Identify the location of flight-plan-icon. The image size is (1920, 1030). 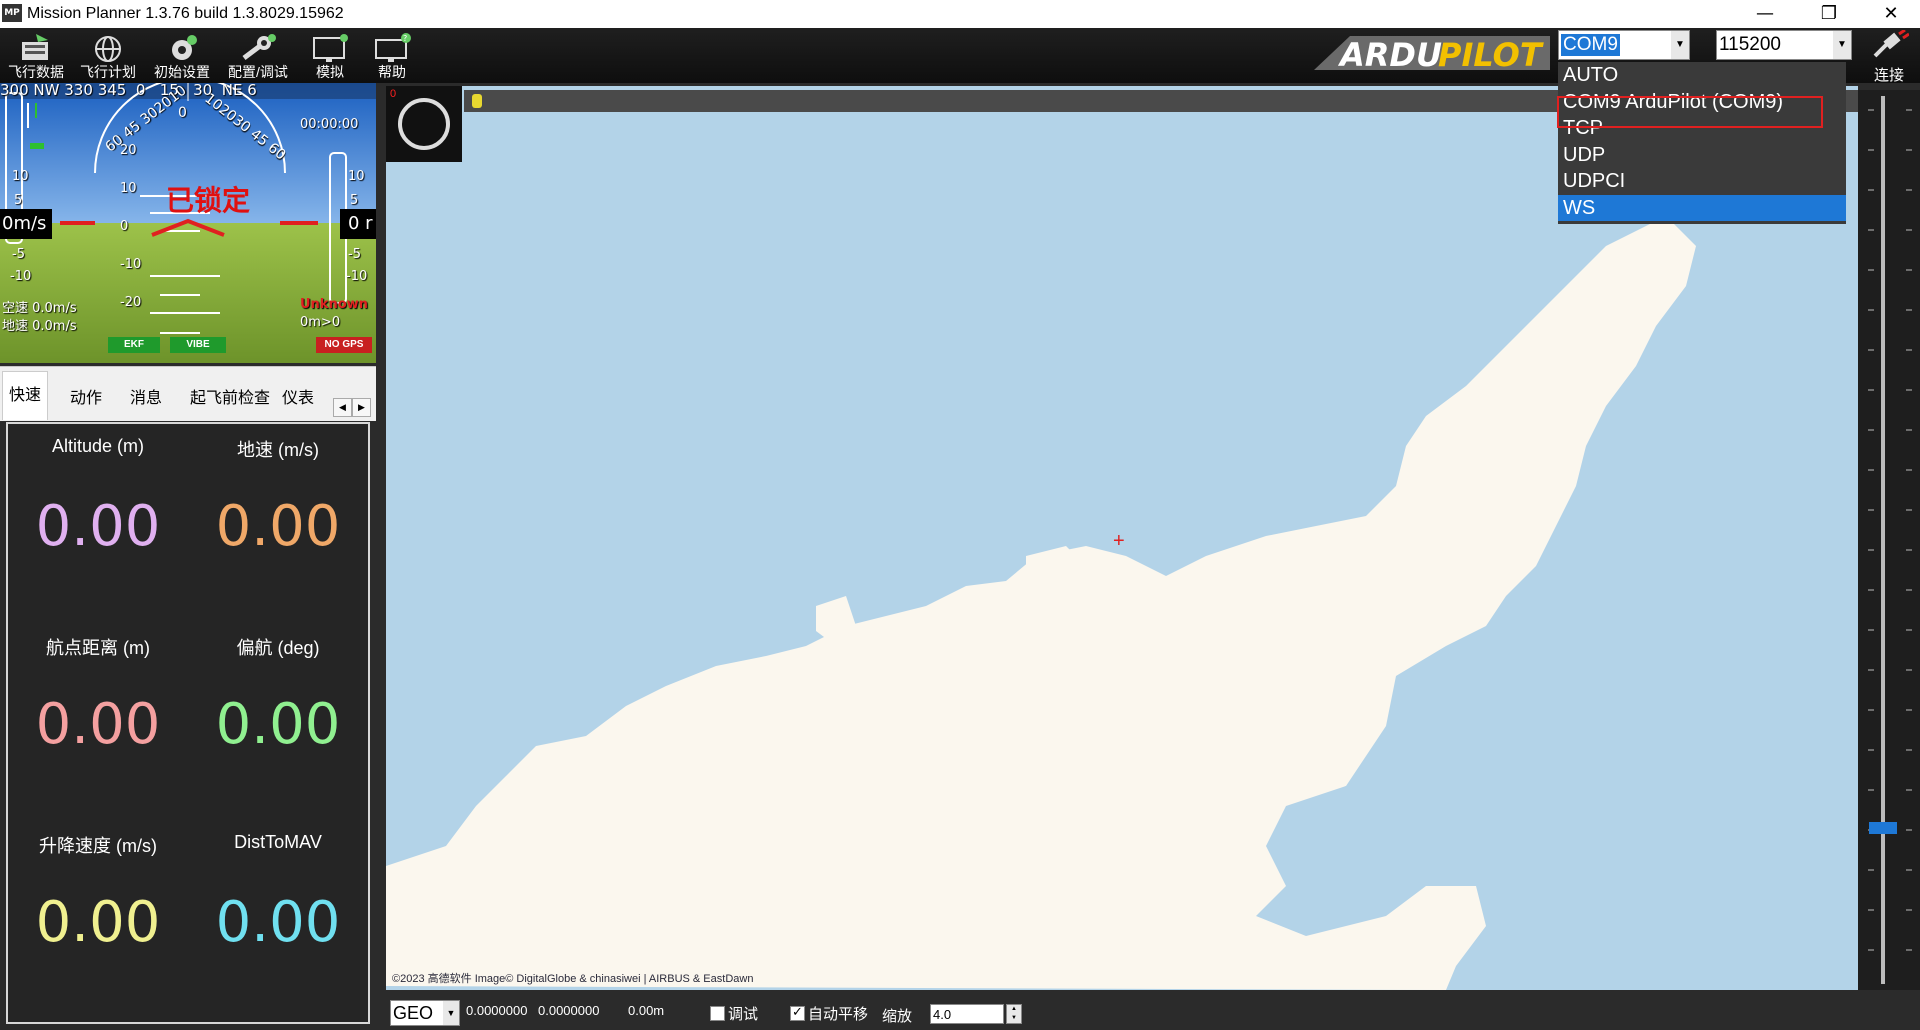
(108, 49).